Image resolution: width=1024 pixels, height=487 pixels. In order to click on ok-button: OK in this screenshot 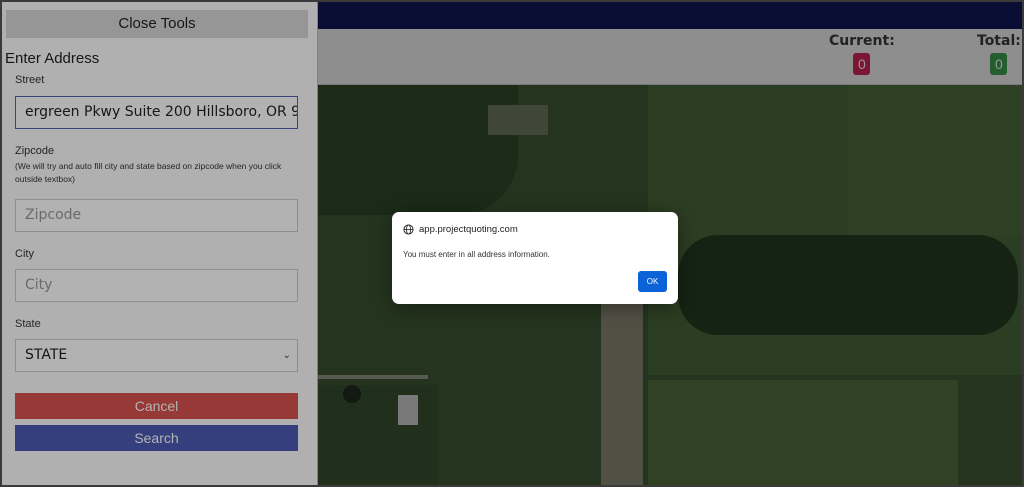, I will do `click(652, 281)`.